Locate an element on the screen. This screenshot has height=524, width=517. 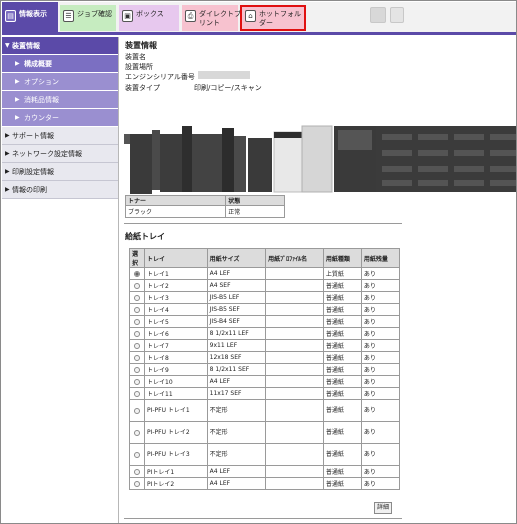
table-row: トレイ9 8 1/2x11 SEF 普通紙 あり is located at coordinates (265, 369).